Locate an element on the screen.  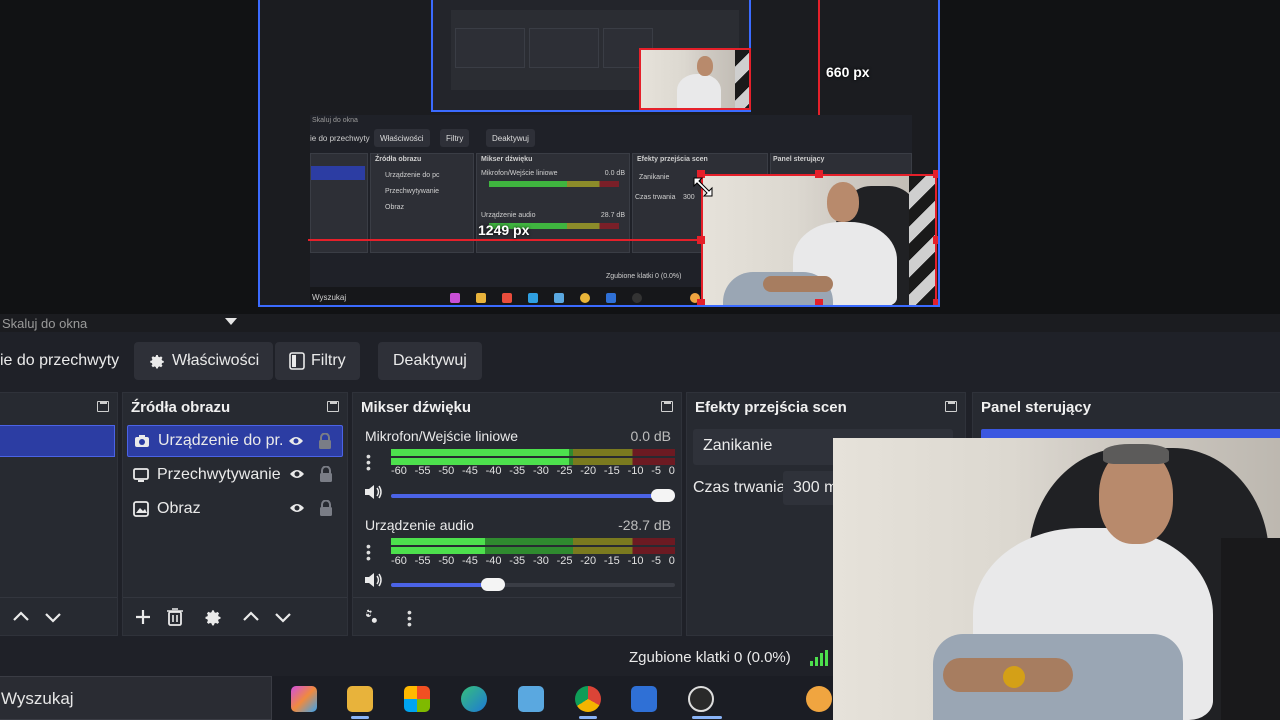
resize-cursor-icon is located at coordinates (703, 187).